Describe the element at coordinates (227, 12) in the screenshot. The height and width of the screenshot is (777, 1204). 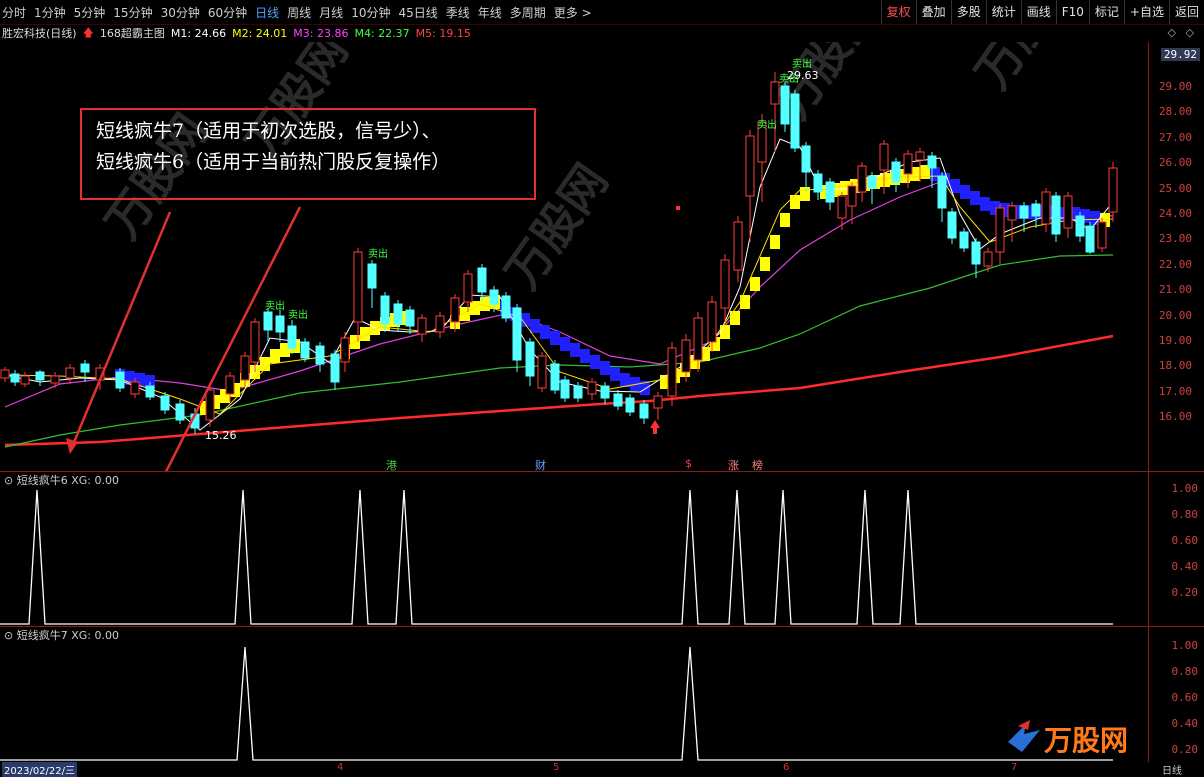
I see `period-tab: 60分钟` at that location.